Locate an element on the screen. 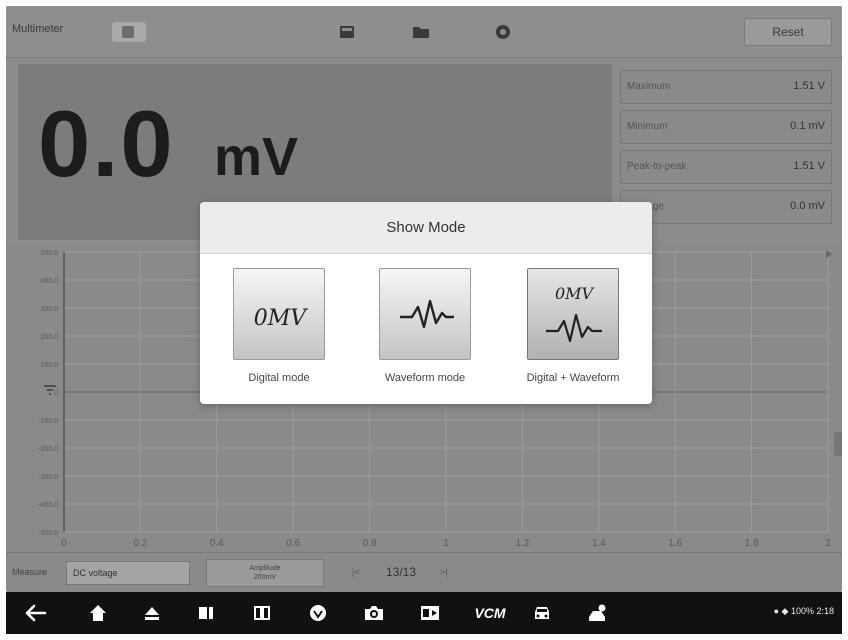  y-tick-label: -500.0 is located at coordinates (48, 533).